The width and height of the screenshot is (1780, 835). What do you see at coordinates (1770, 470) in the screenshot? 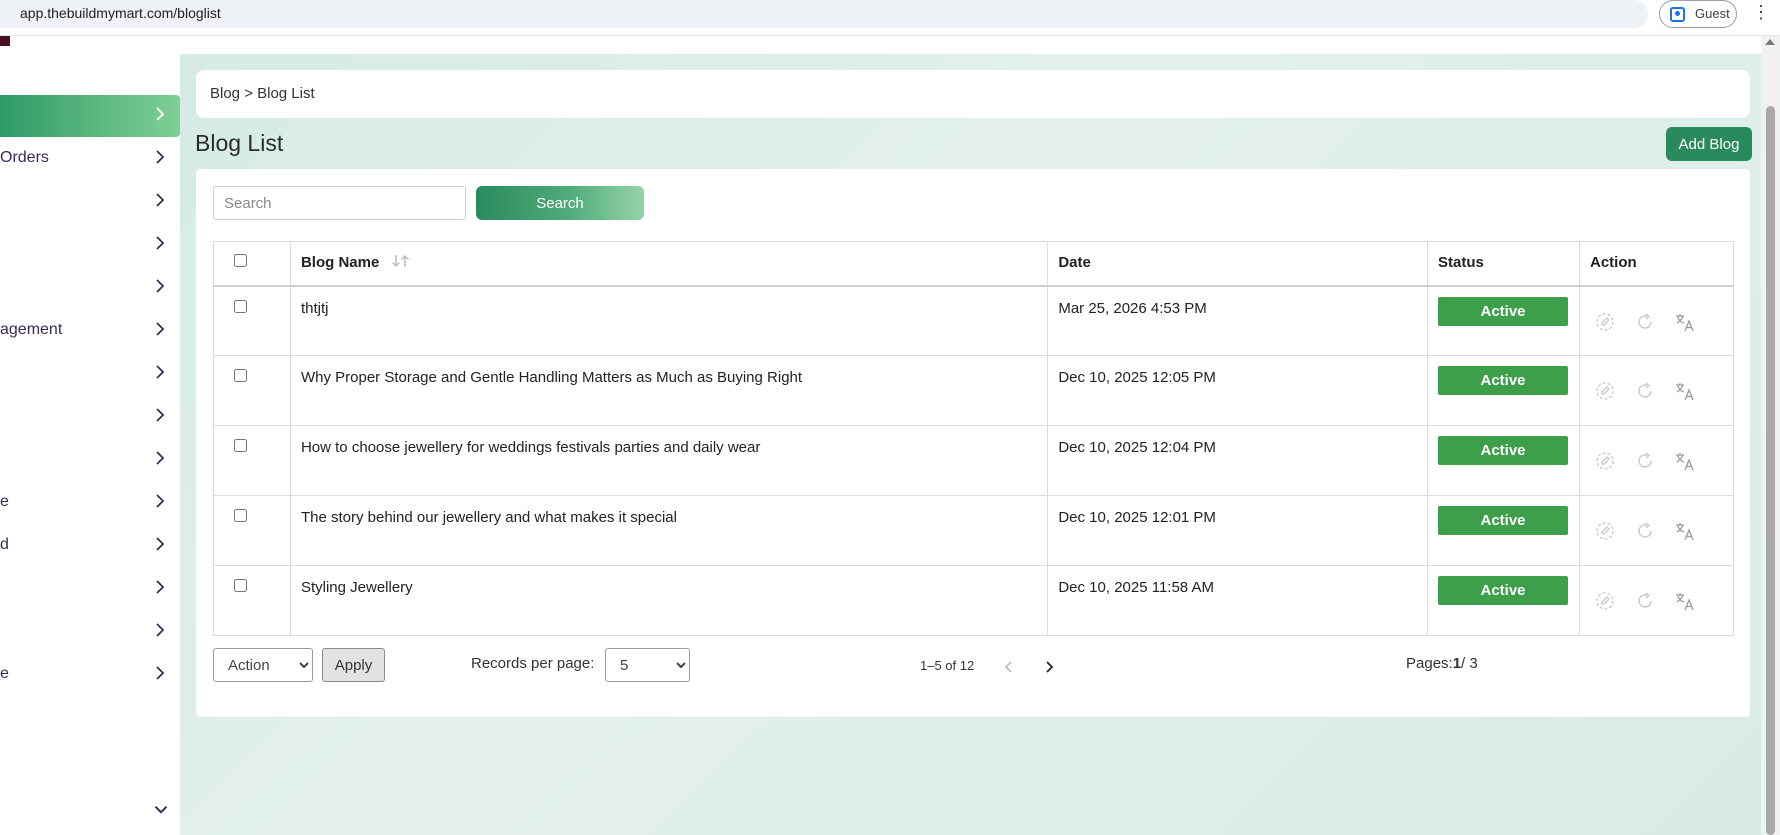
I see `scroll-thumb` at bounding box center [1770, 470].